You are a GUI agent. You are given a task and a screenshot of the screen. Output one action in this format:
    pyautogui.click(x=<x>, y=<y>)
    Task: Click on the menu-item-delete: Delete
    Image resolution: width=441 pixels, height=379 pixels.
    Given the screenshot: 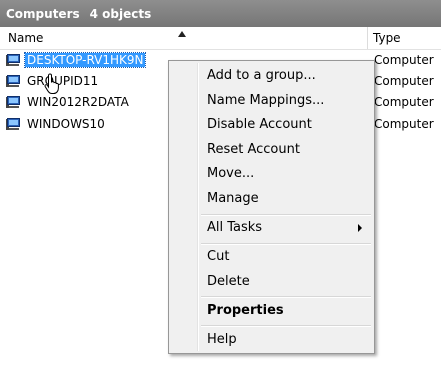 What is the action you would take?
    pyautogui.click(x=271, y=282)
    